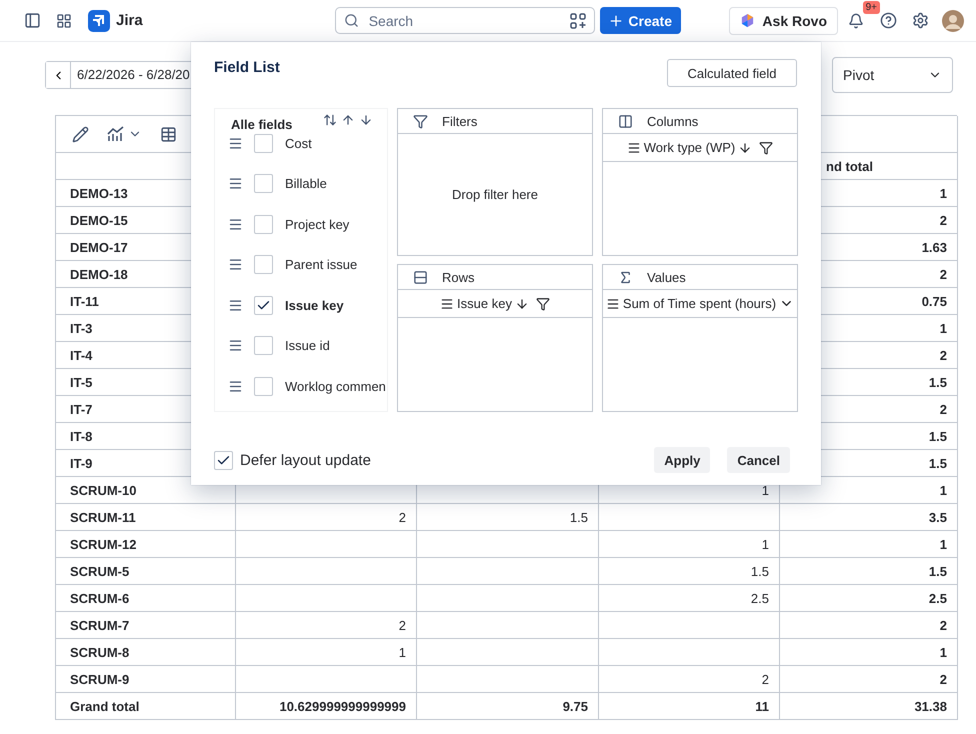 The height and width of the screenshot is (734, 976). I want to click on cancel-button: Cancel, so click(758, 460).